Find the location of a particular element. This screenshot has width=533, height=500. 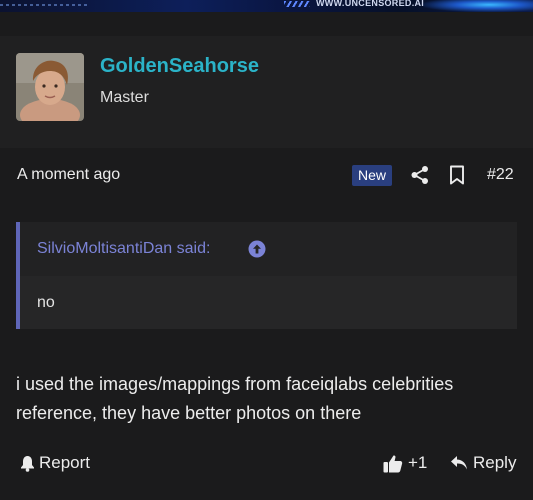

bell-icon is located at coordinates (27, 463).